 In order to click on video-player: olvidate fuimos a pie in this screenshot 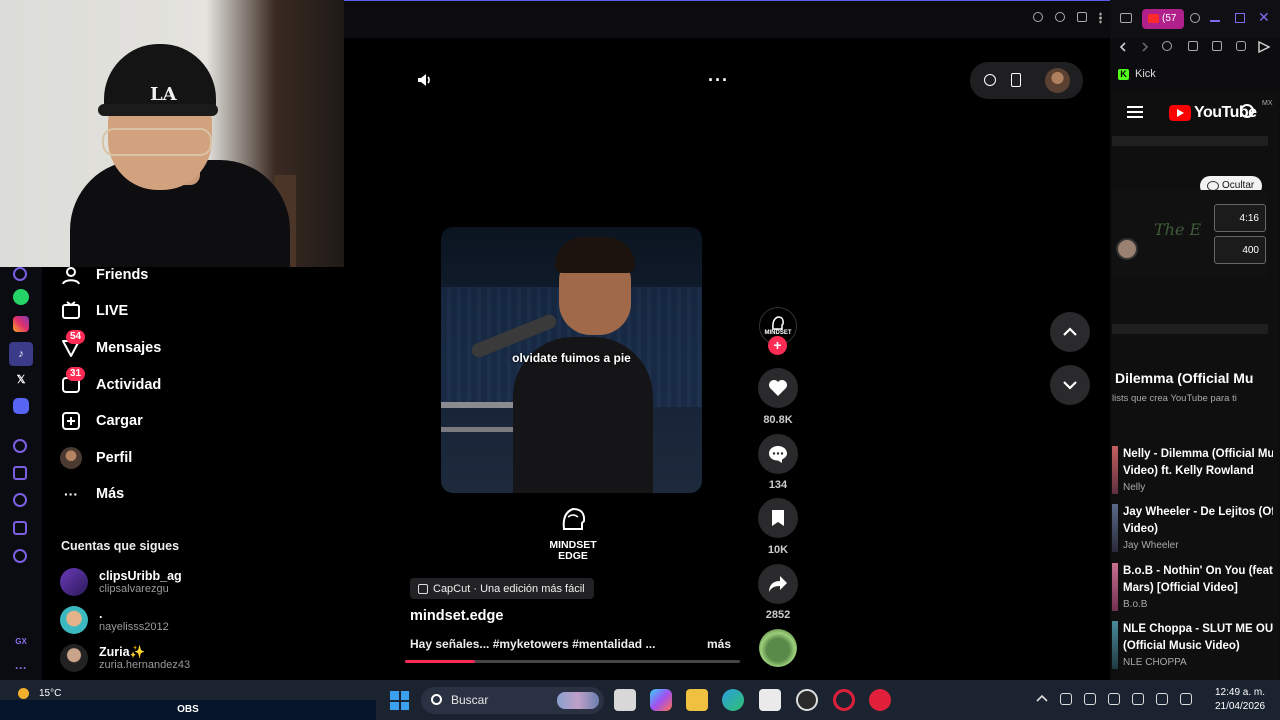, I will do `click(571, 360)`.